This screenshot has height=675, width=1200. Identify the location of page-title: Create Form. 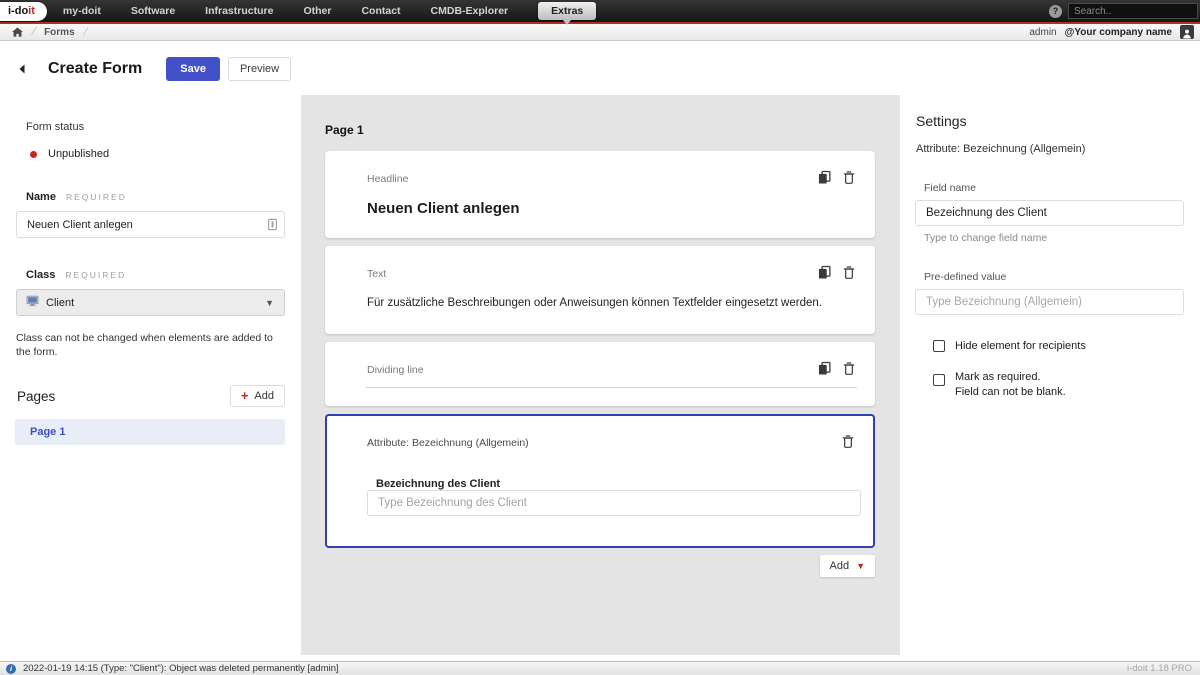
(95, 68).